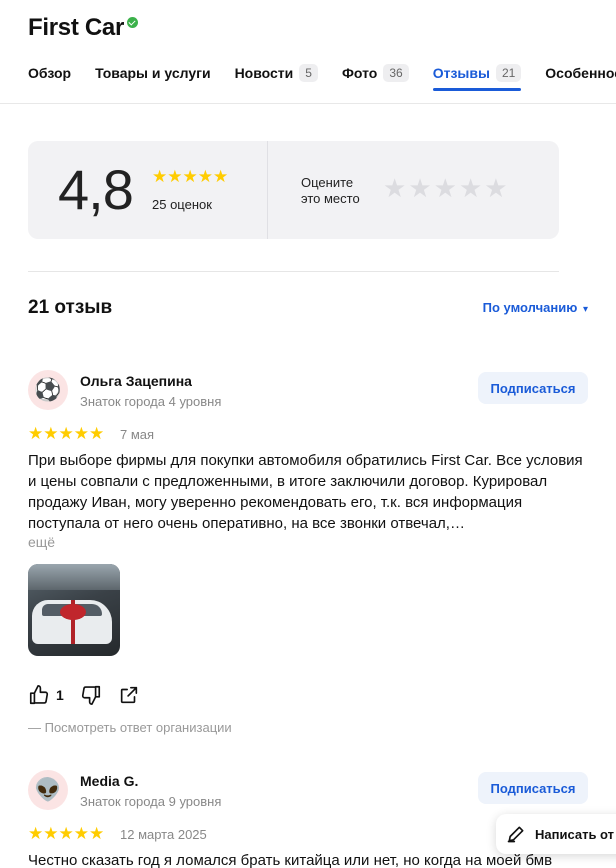  What do you see at coordinates (394, 188) in the screenshot?
I see `rate-star-1-icon: ★` at bounding box center [394, 188].